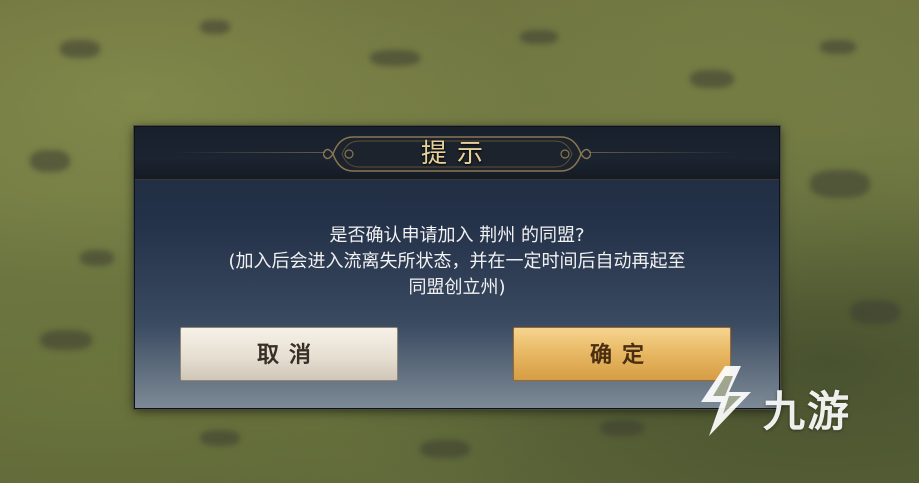  Describe the element at coordinates (457, 235) in the screenshot. I see `message-line-question: 是否确认申请加入 荆州 的同盟?` at that location.